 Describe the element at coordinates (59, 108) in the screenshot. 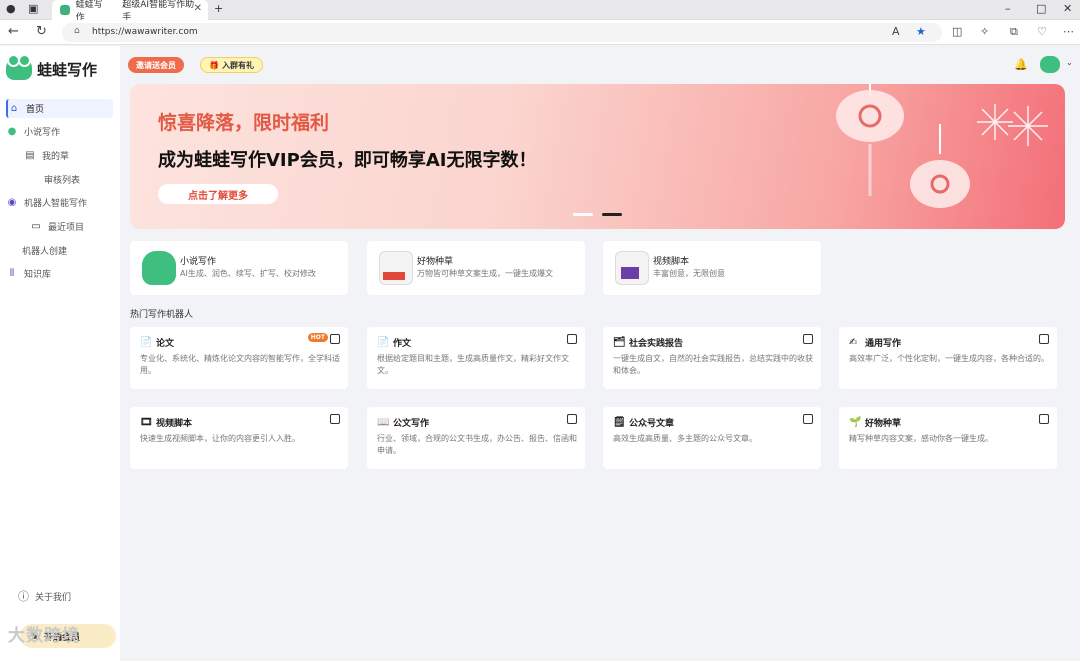

I see `sidebar-item-home: ⌂ 首页` at that location.